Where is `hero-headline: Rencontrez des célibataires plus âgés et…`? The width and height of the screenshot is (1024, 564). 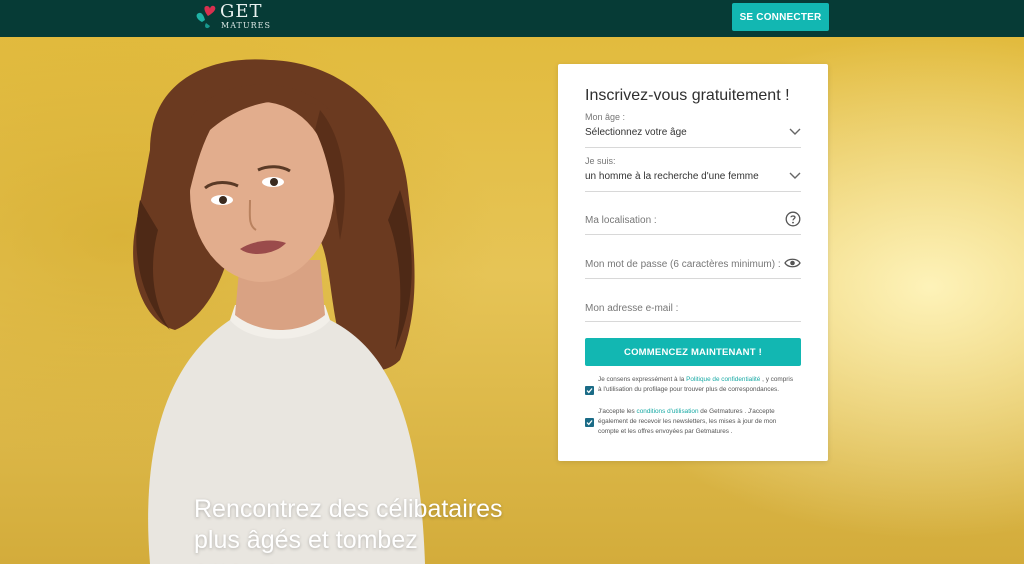
hero-headline: Rencontrez des célibataires plus âgés et… is located at coordinates (348, 529).